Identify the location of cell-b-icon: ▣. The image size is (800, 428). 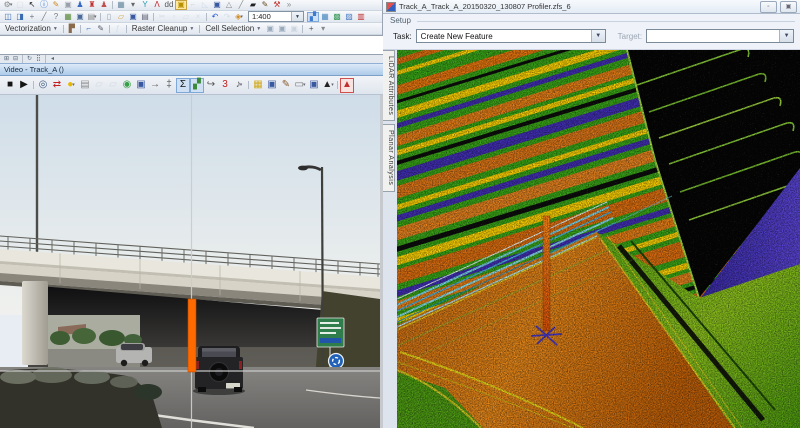
(282, 29).